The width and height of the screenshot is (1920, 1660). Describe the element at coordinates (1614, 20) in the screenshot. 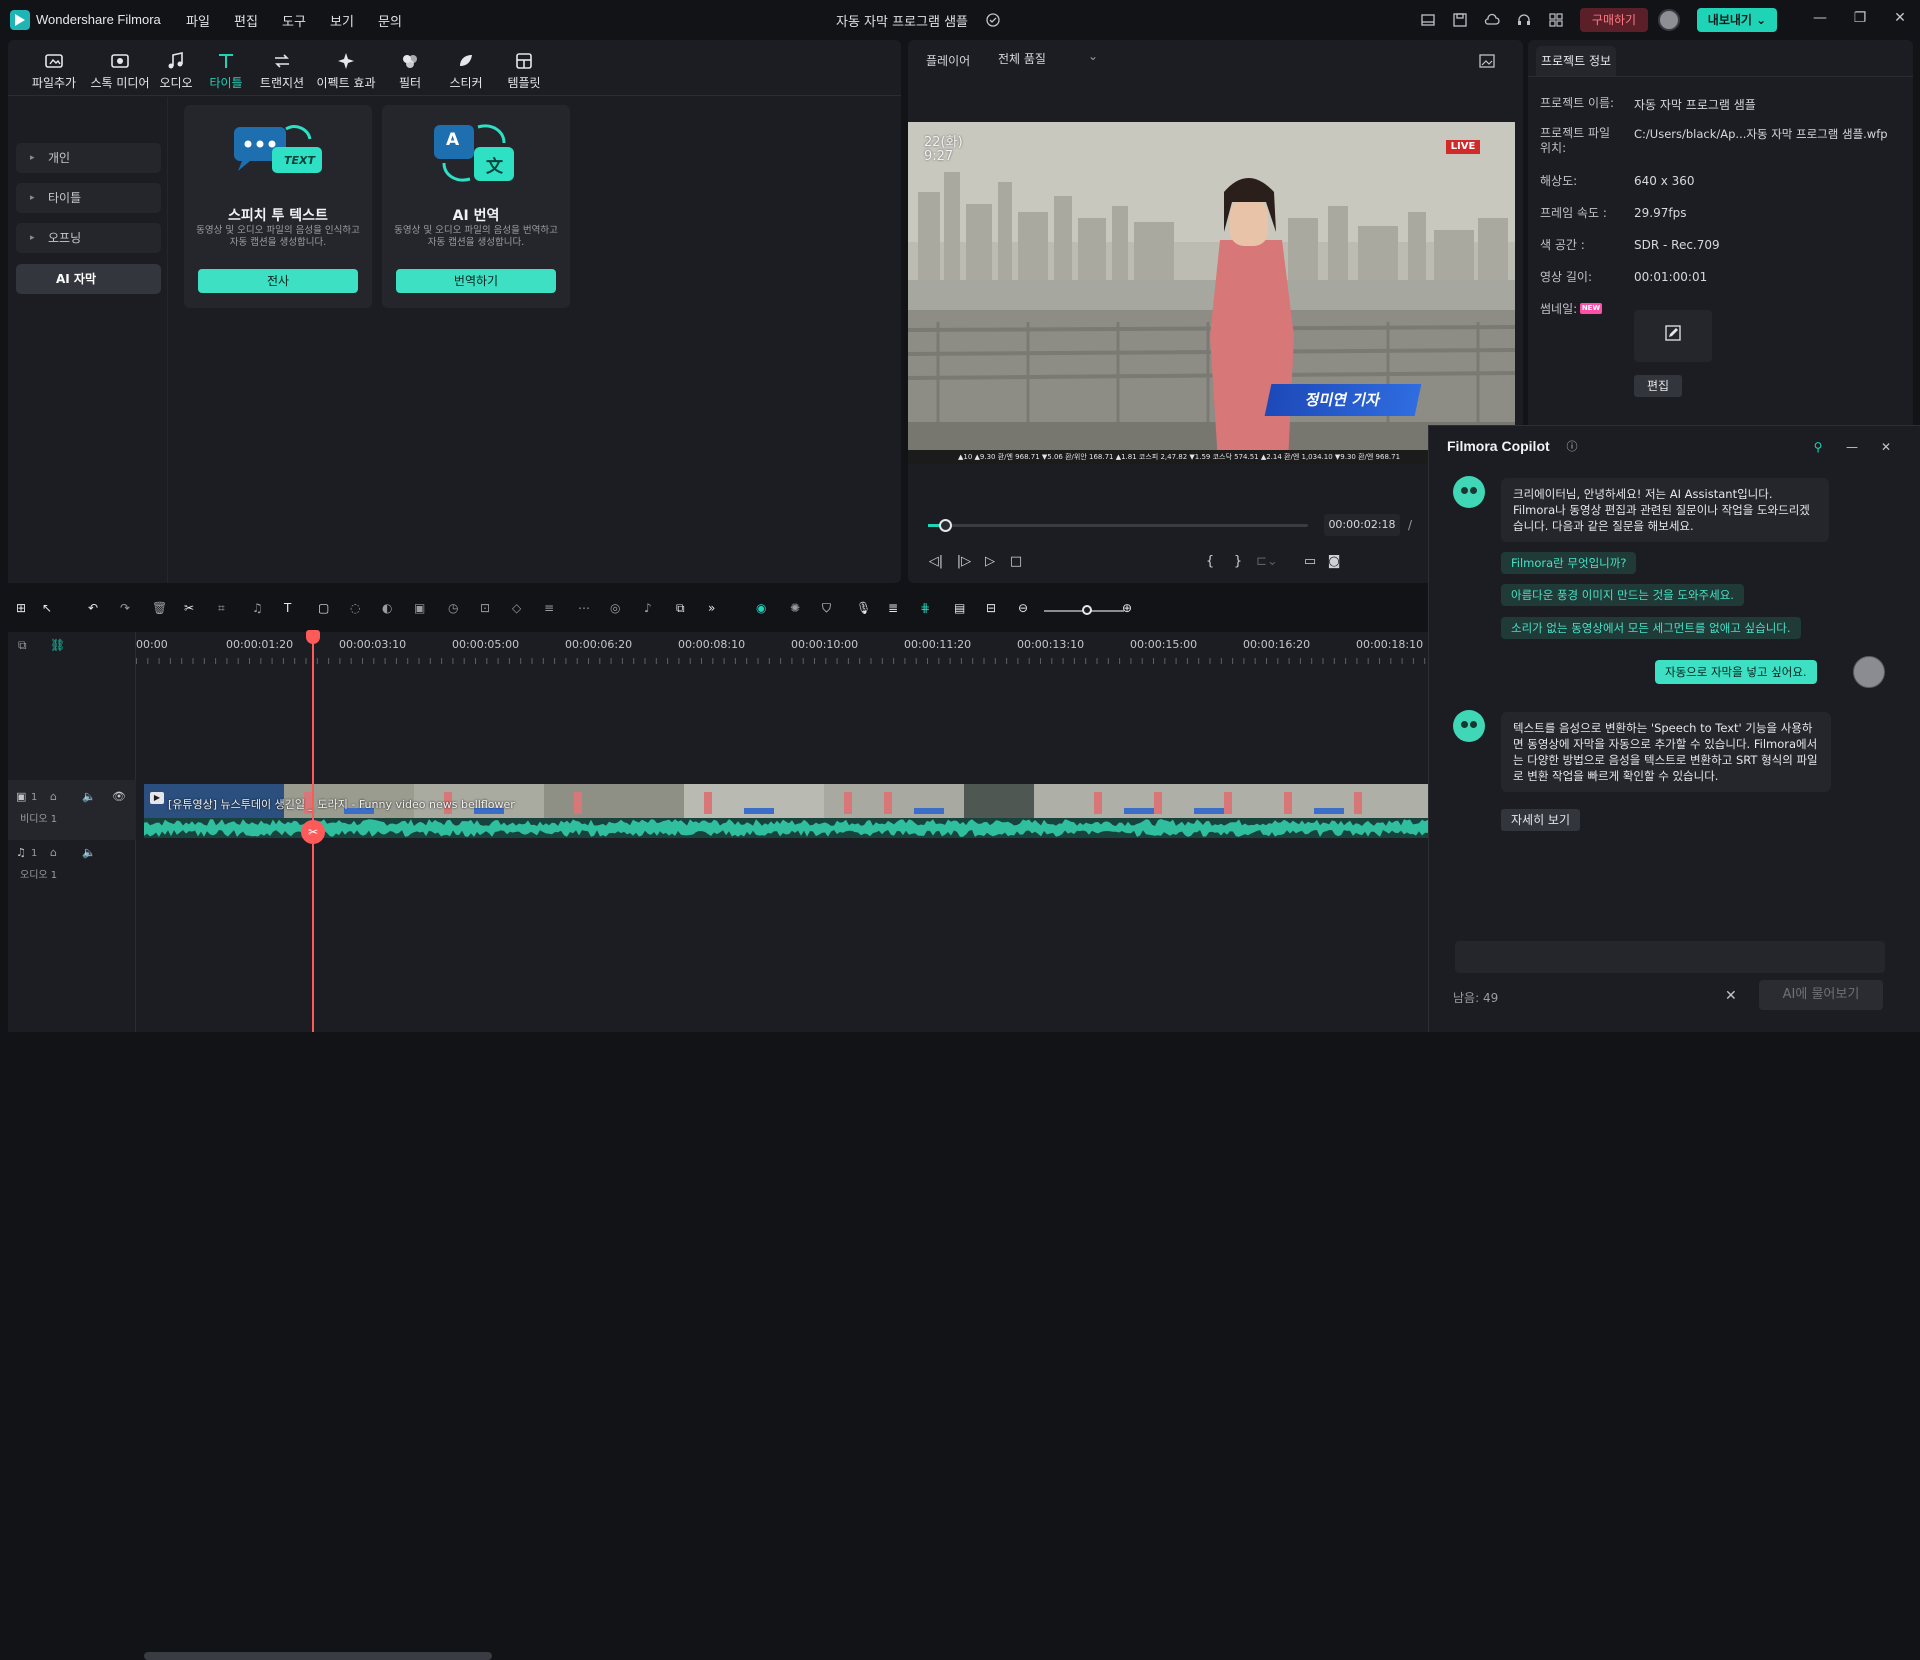

I see `buy-button: 구매하기` at that location.